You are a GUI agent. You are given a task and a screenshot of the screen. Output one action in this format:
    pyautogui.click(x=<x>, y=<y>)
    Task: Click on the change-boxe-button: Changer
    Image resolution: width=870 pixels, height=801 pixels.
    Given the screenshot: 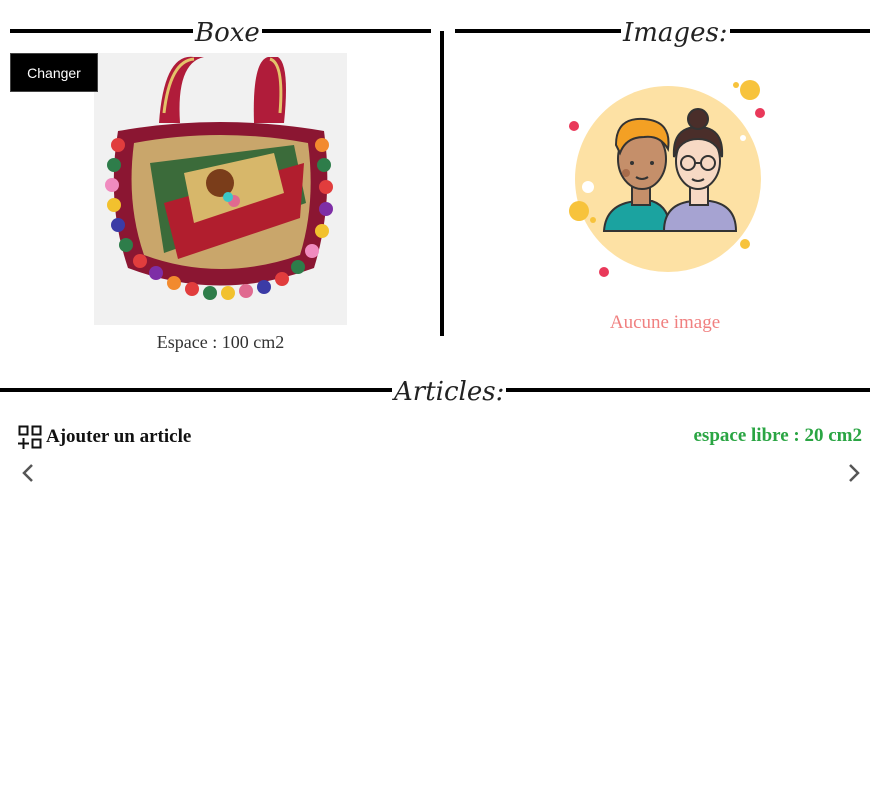 What is the action you would take?
    pyautogui.click(x=54, y=72)
    